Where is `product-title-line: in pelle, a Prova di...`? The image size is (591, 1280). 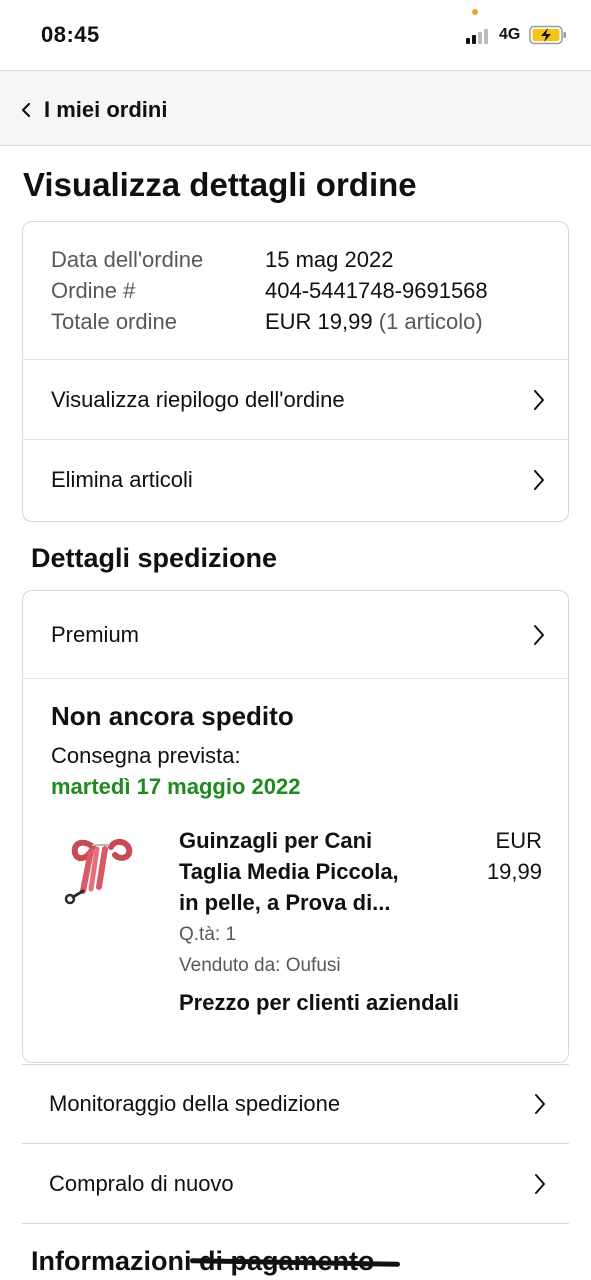 product-title-line: in pelle, a Prova di... is located at coordinates (285, 902).